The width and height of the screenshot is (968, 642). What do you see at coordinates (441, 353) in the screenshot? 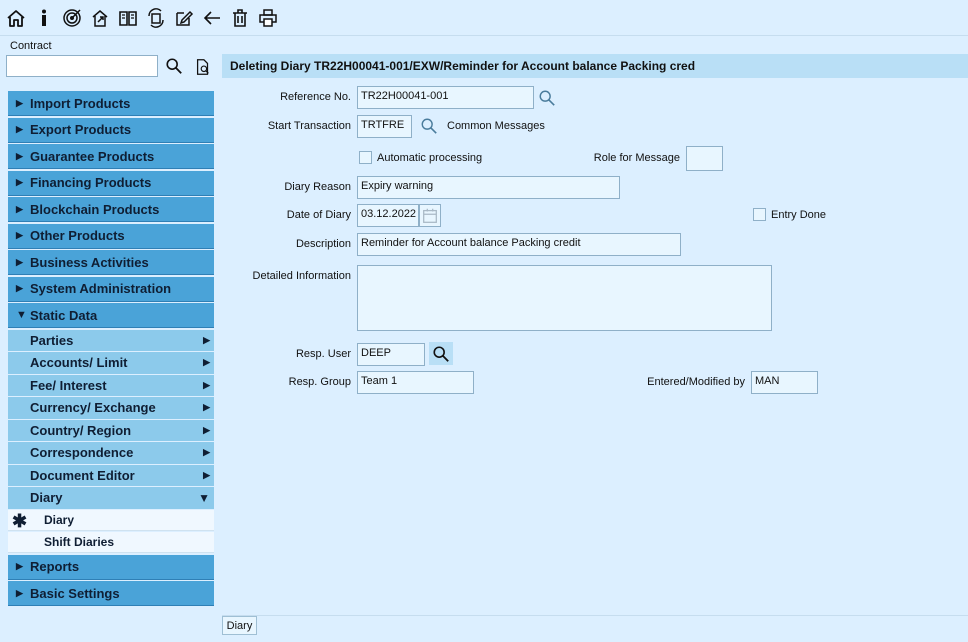
I see `resp-user-search-icon` at bounding box center [441, 353].